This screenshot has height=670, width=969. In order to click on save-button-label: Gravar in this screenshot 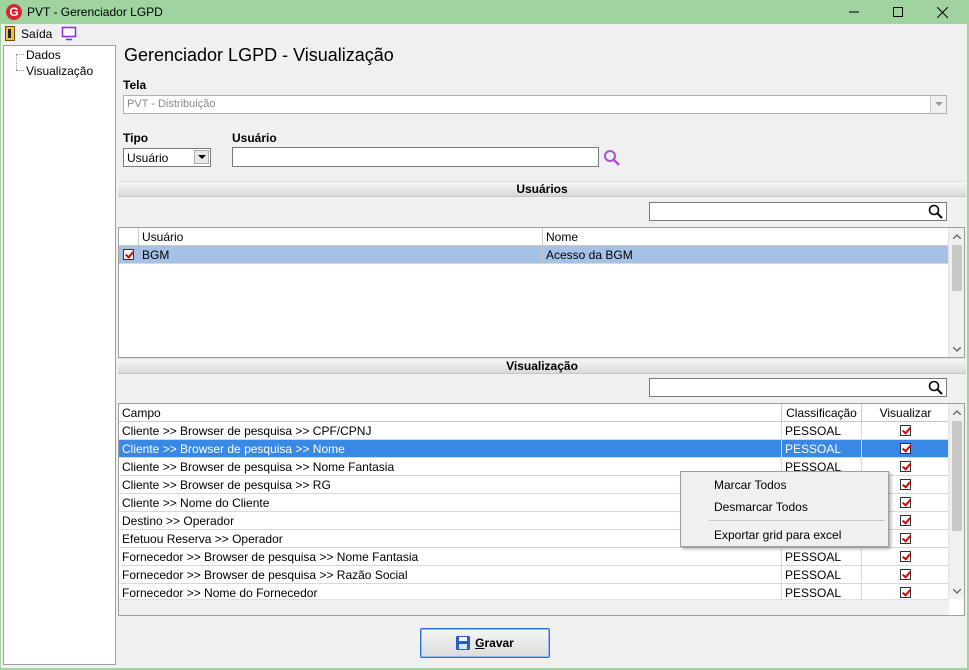, I will do `click(494, 643)`.